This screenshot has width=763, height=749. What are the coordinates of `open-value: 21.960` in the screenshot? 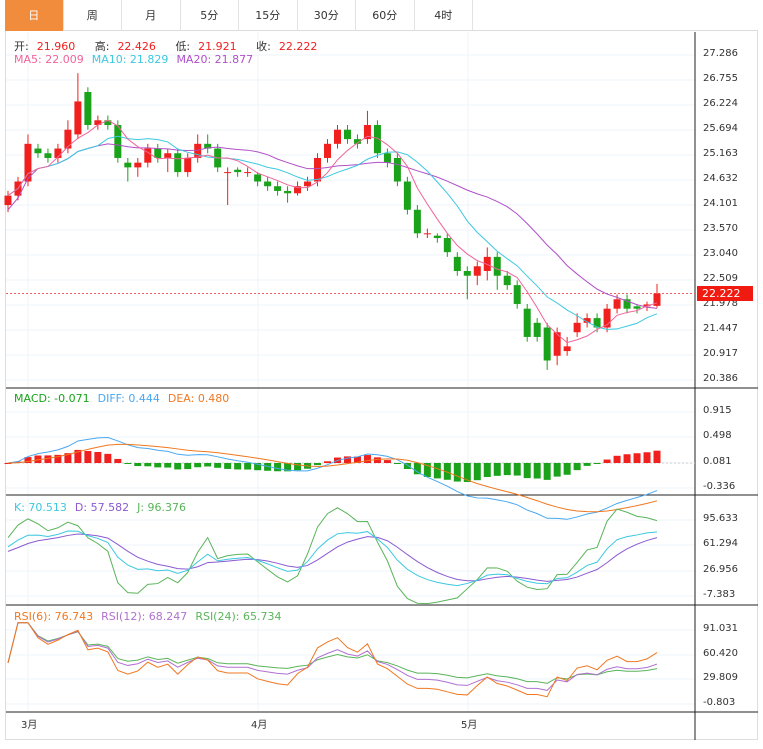 It's located at (56, 46).